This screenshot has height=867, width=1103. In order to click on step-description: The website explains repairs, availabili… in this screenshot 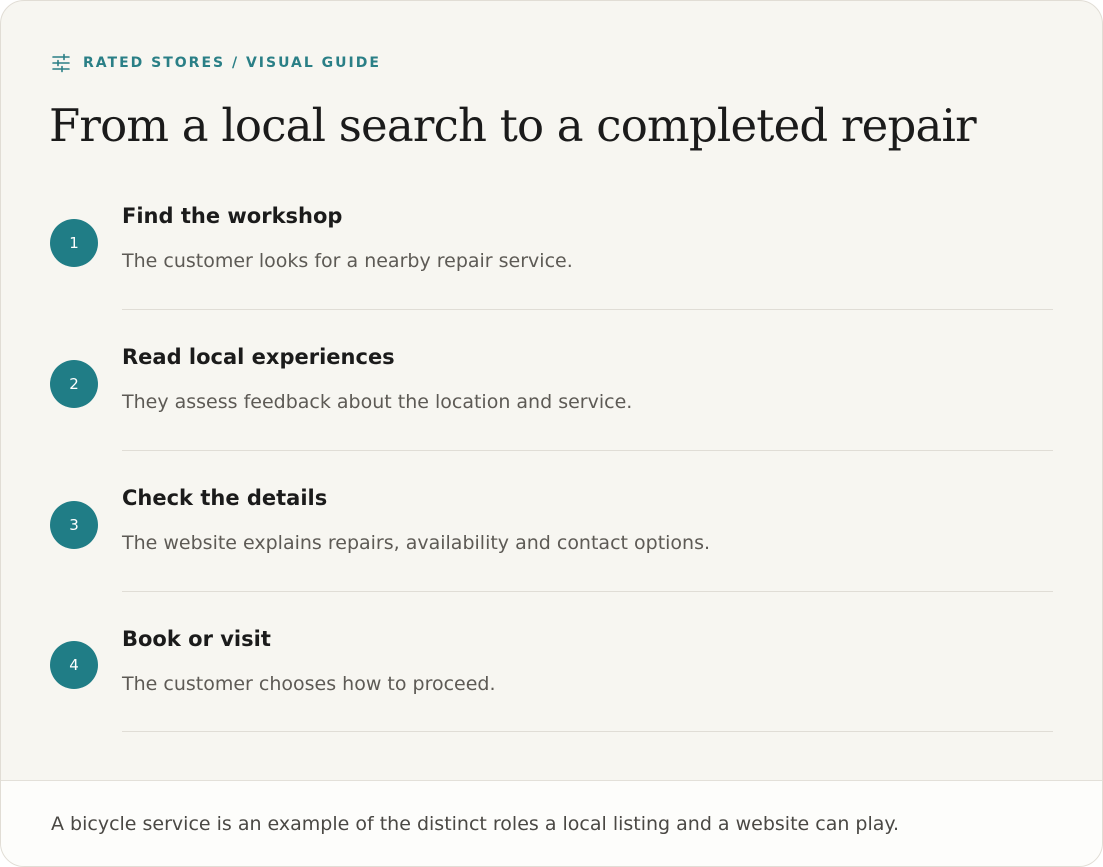, I will do `click(416, 543)`.